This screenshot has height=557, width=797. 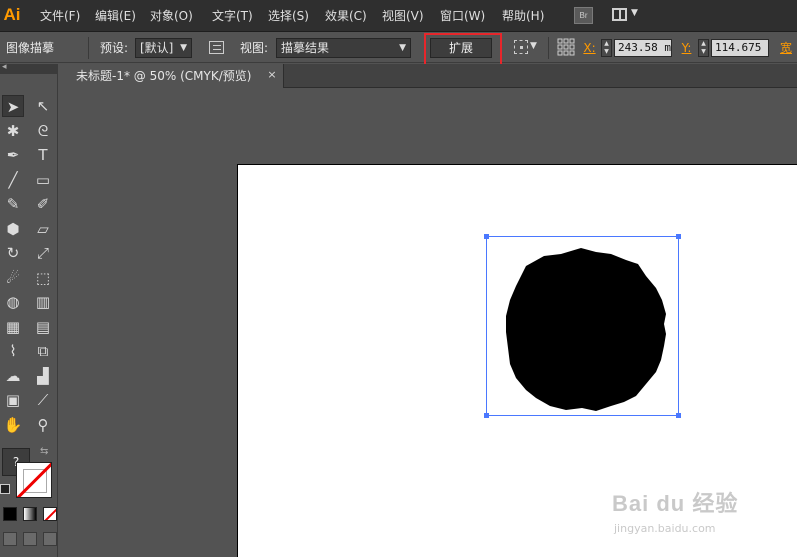 I want to click on color-mode-icon, so click(x=10, y=514).